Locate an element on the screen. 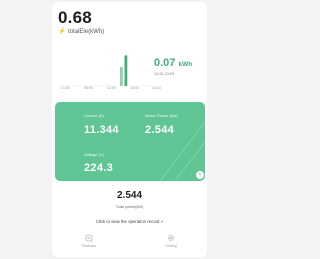 The width and height of the screenshot is (320, 259). chart-tick-label: 12:00 is located at coordinates (111, 88).